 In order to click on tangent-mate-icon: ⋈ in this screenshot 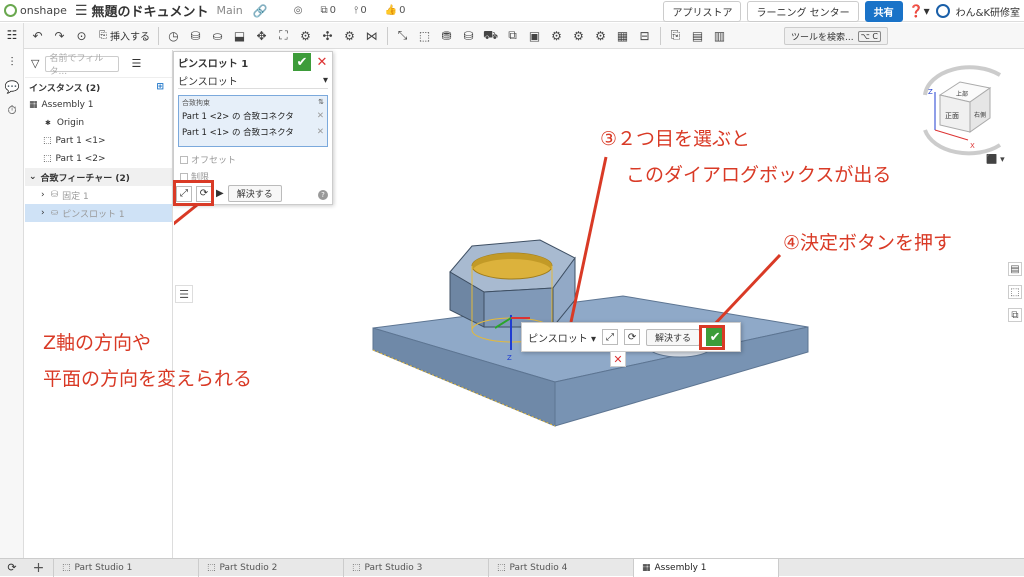, I will do `click(371, 35)`.